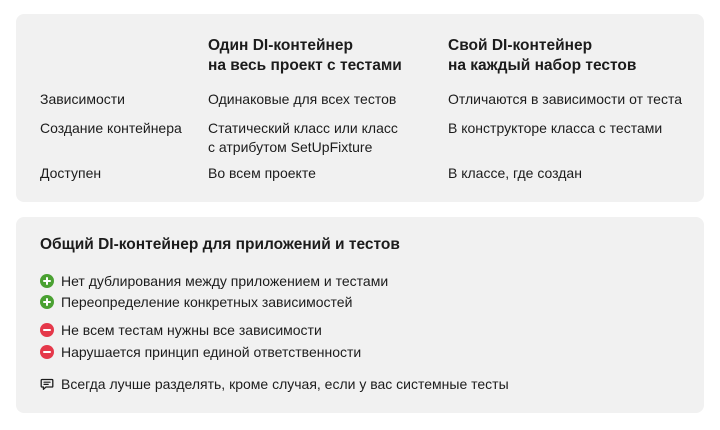  Describe the element at coordinates (555, 128) in the screenshot. I see `cell-creation-per-suite: В конструкторе класса с тестами` at that location.